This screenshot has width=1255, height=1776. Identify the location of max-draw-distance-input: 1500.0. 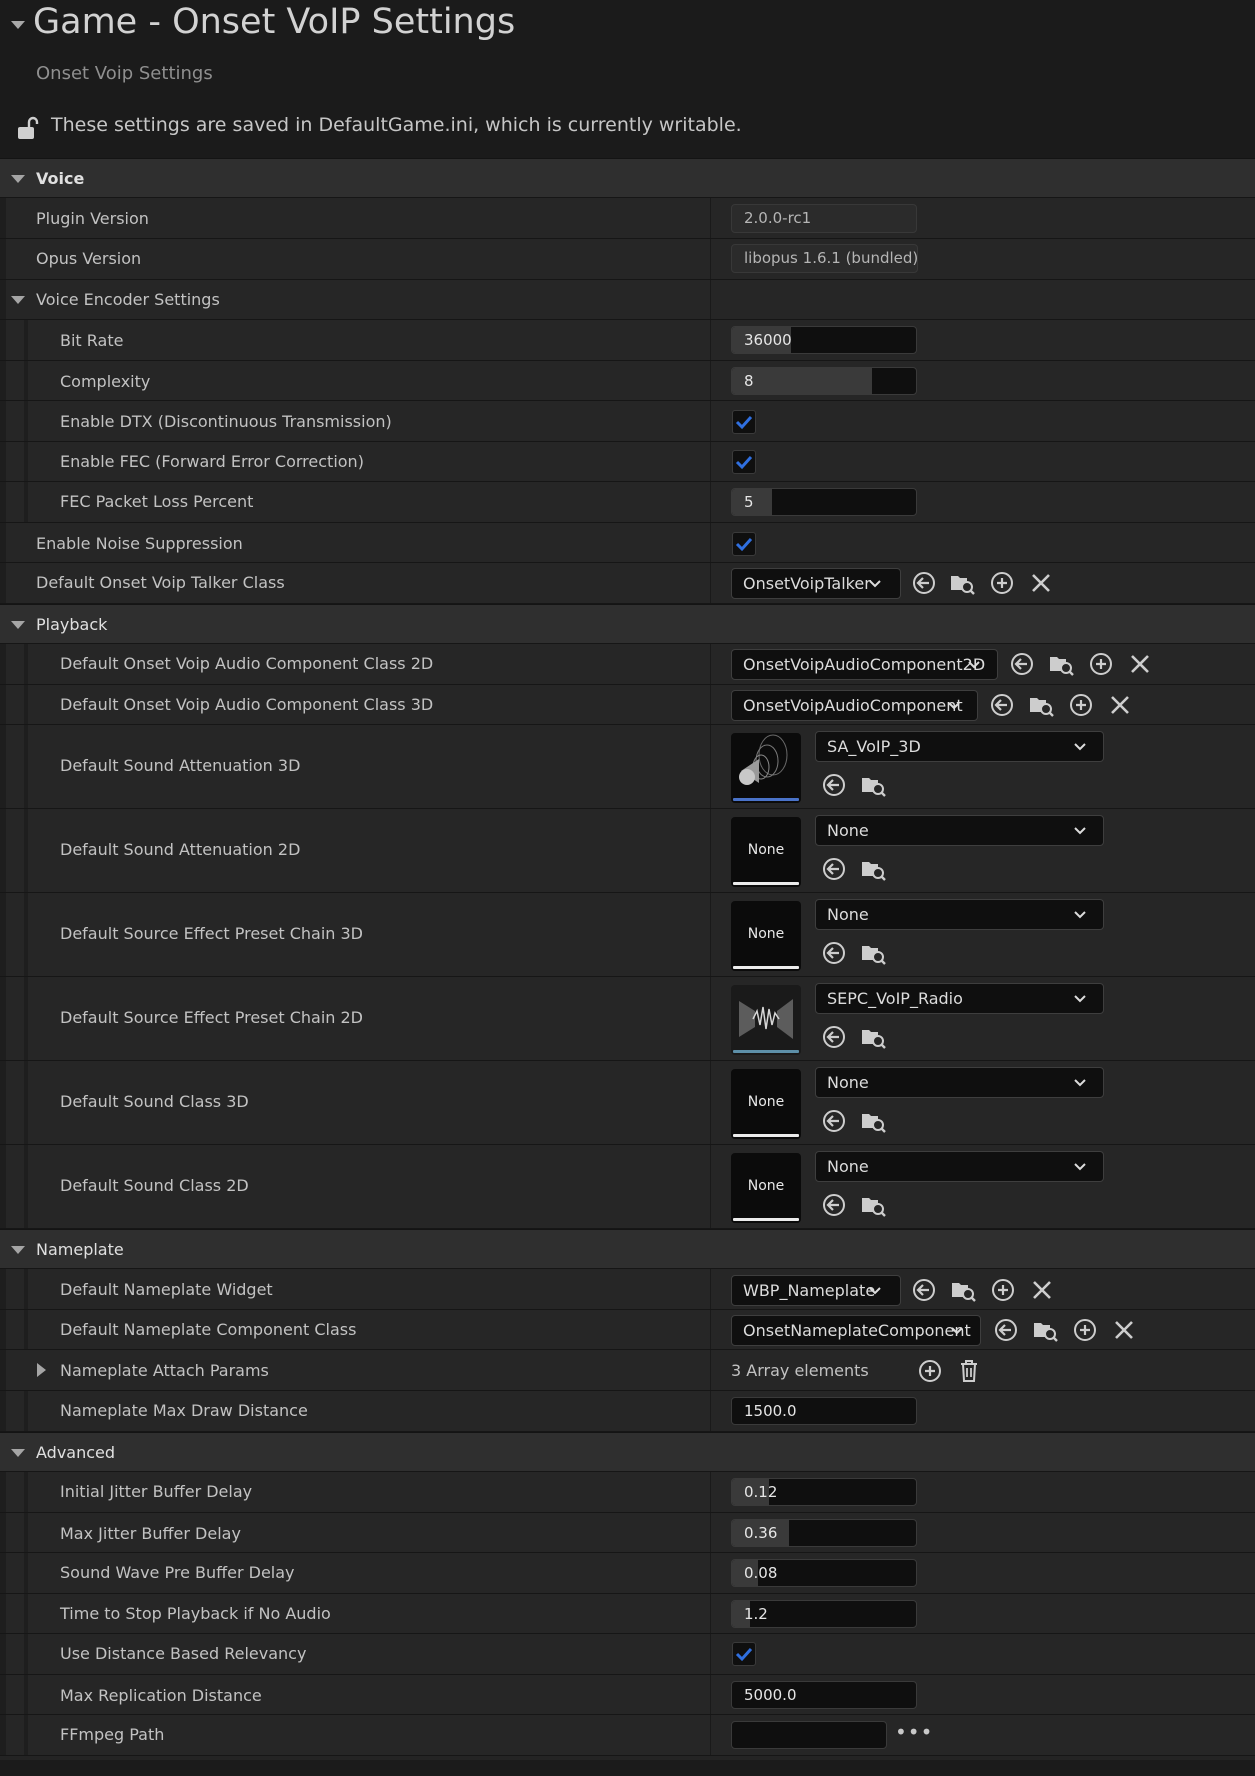
(824, 1411).